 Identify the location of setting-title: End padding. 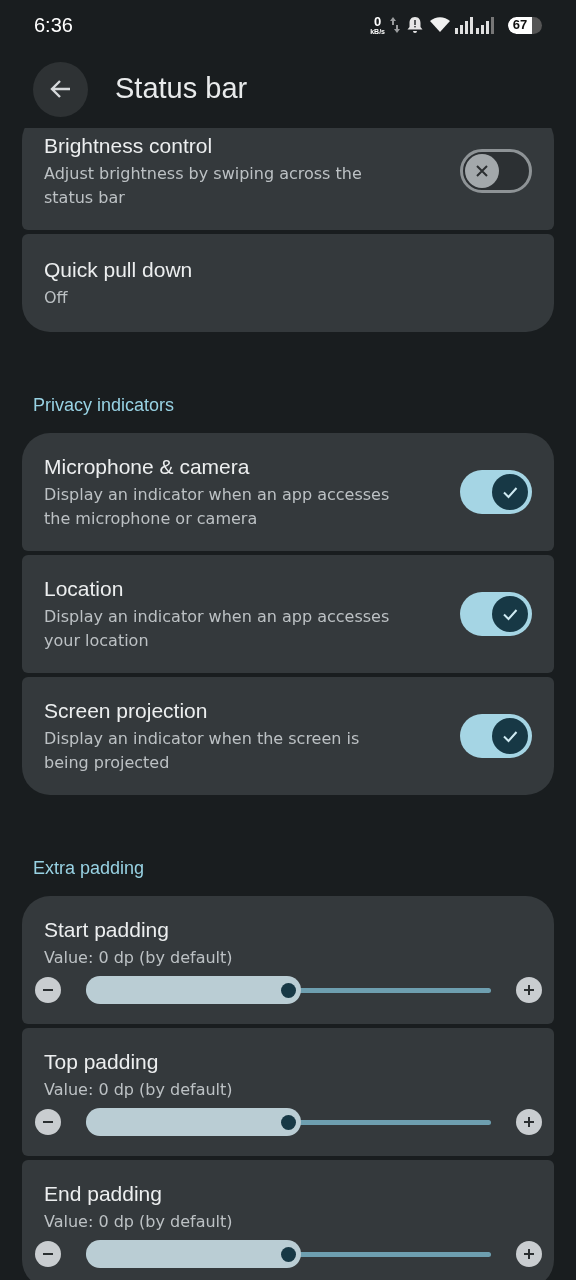
(103, 1194).